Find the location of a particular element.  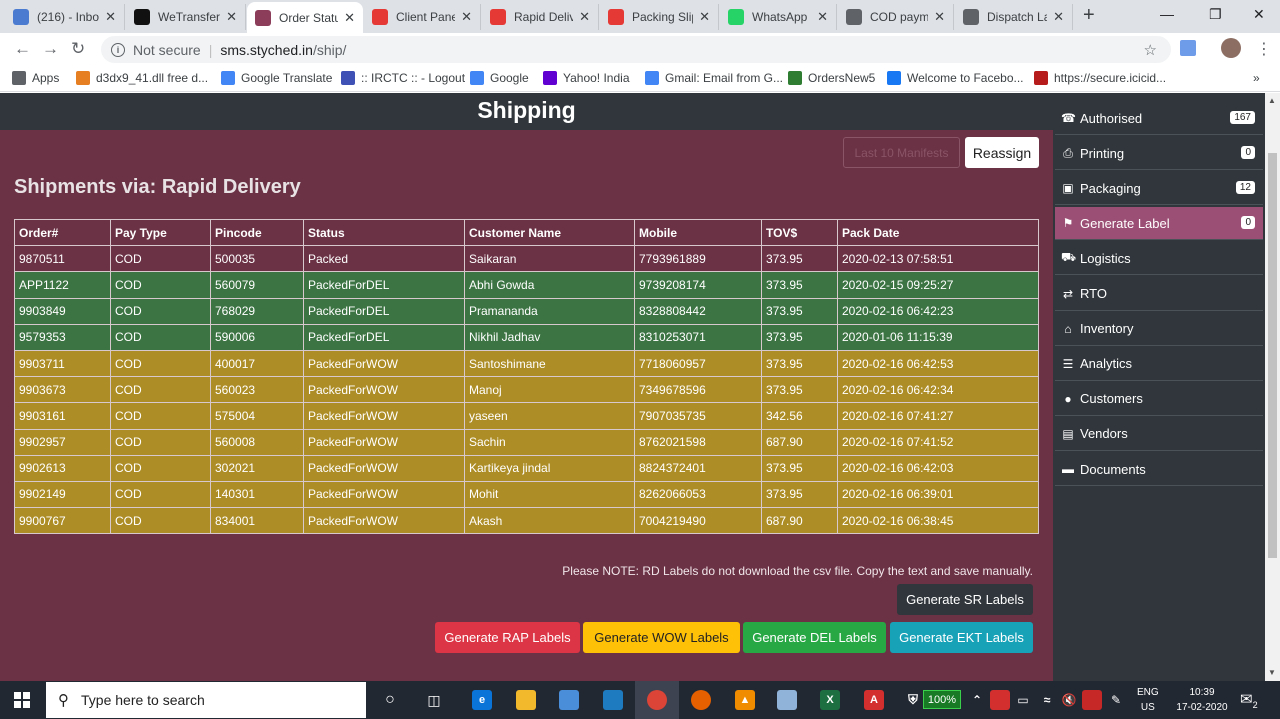

vlc-icon: ▲ is located at coordinates (745, 700).